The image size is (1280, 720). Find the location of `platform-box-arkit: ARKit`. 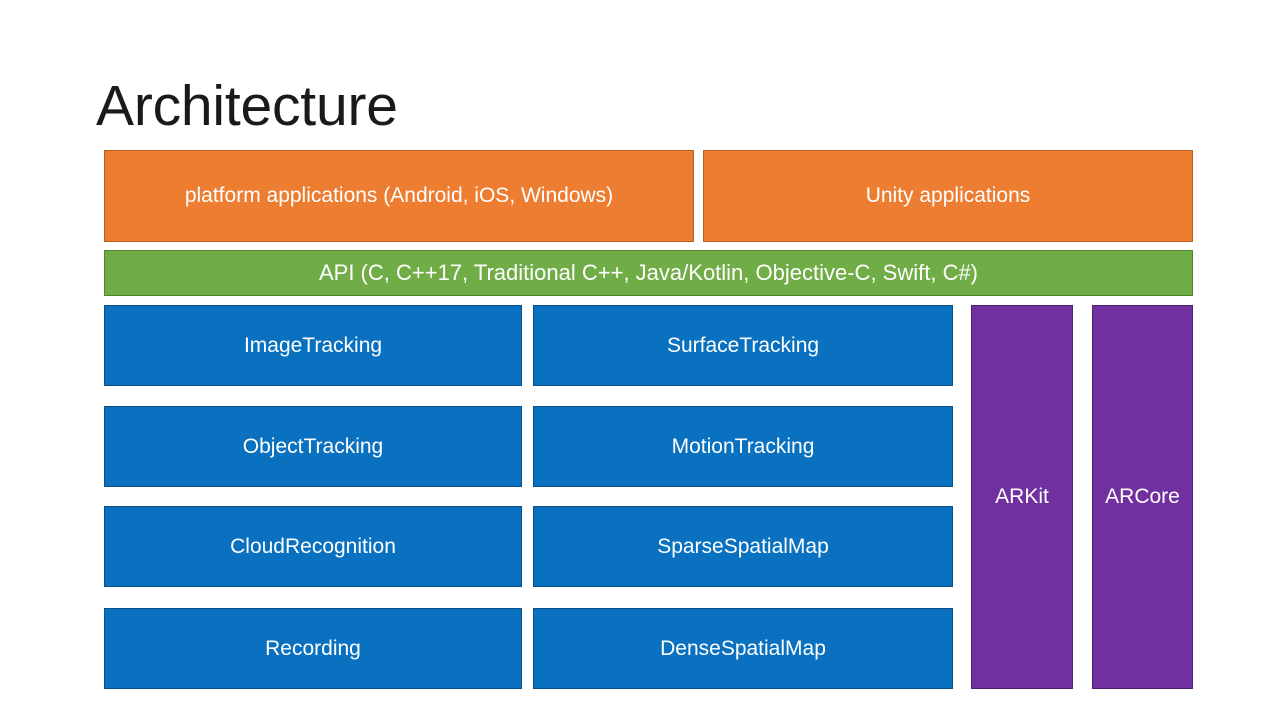

platform-box-arkit: ARKit is located at coordinates (1022, 497).